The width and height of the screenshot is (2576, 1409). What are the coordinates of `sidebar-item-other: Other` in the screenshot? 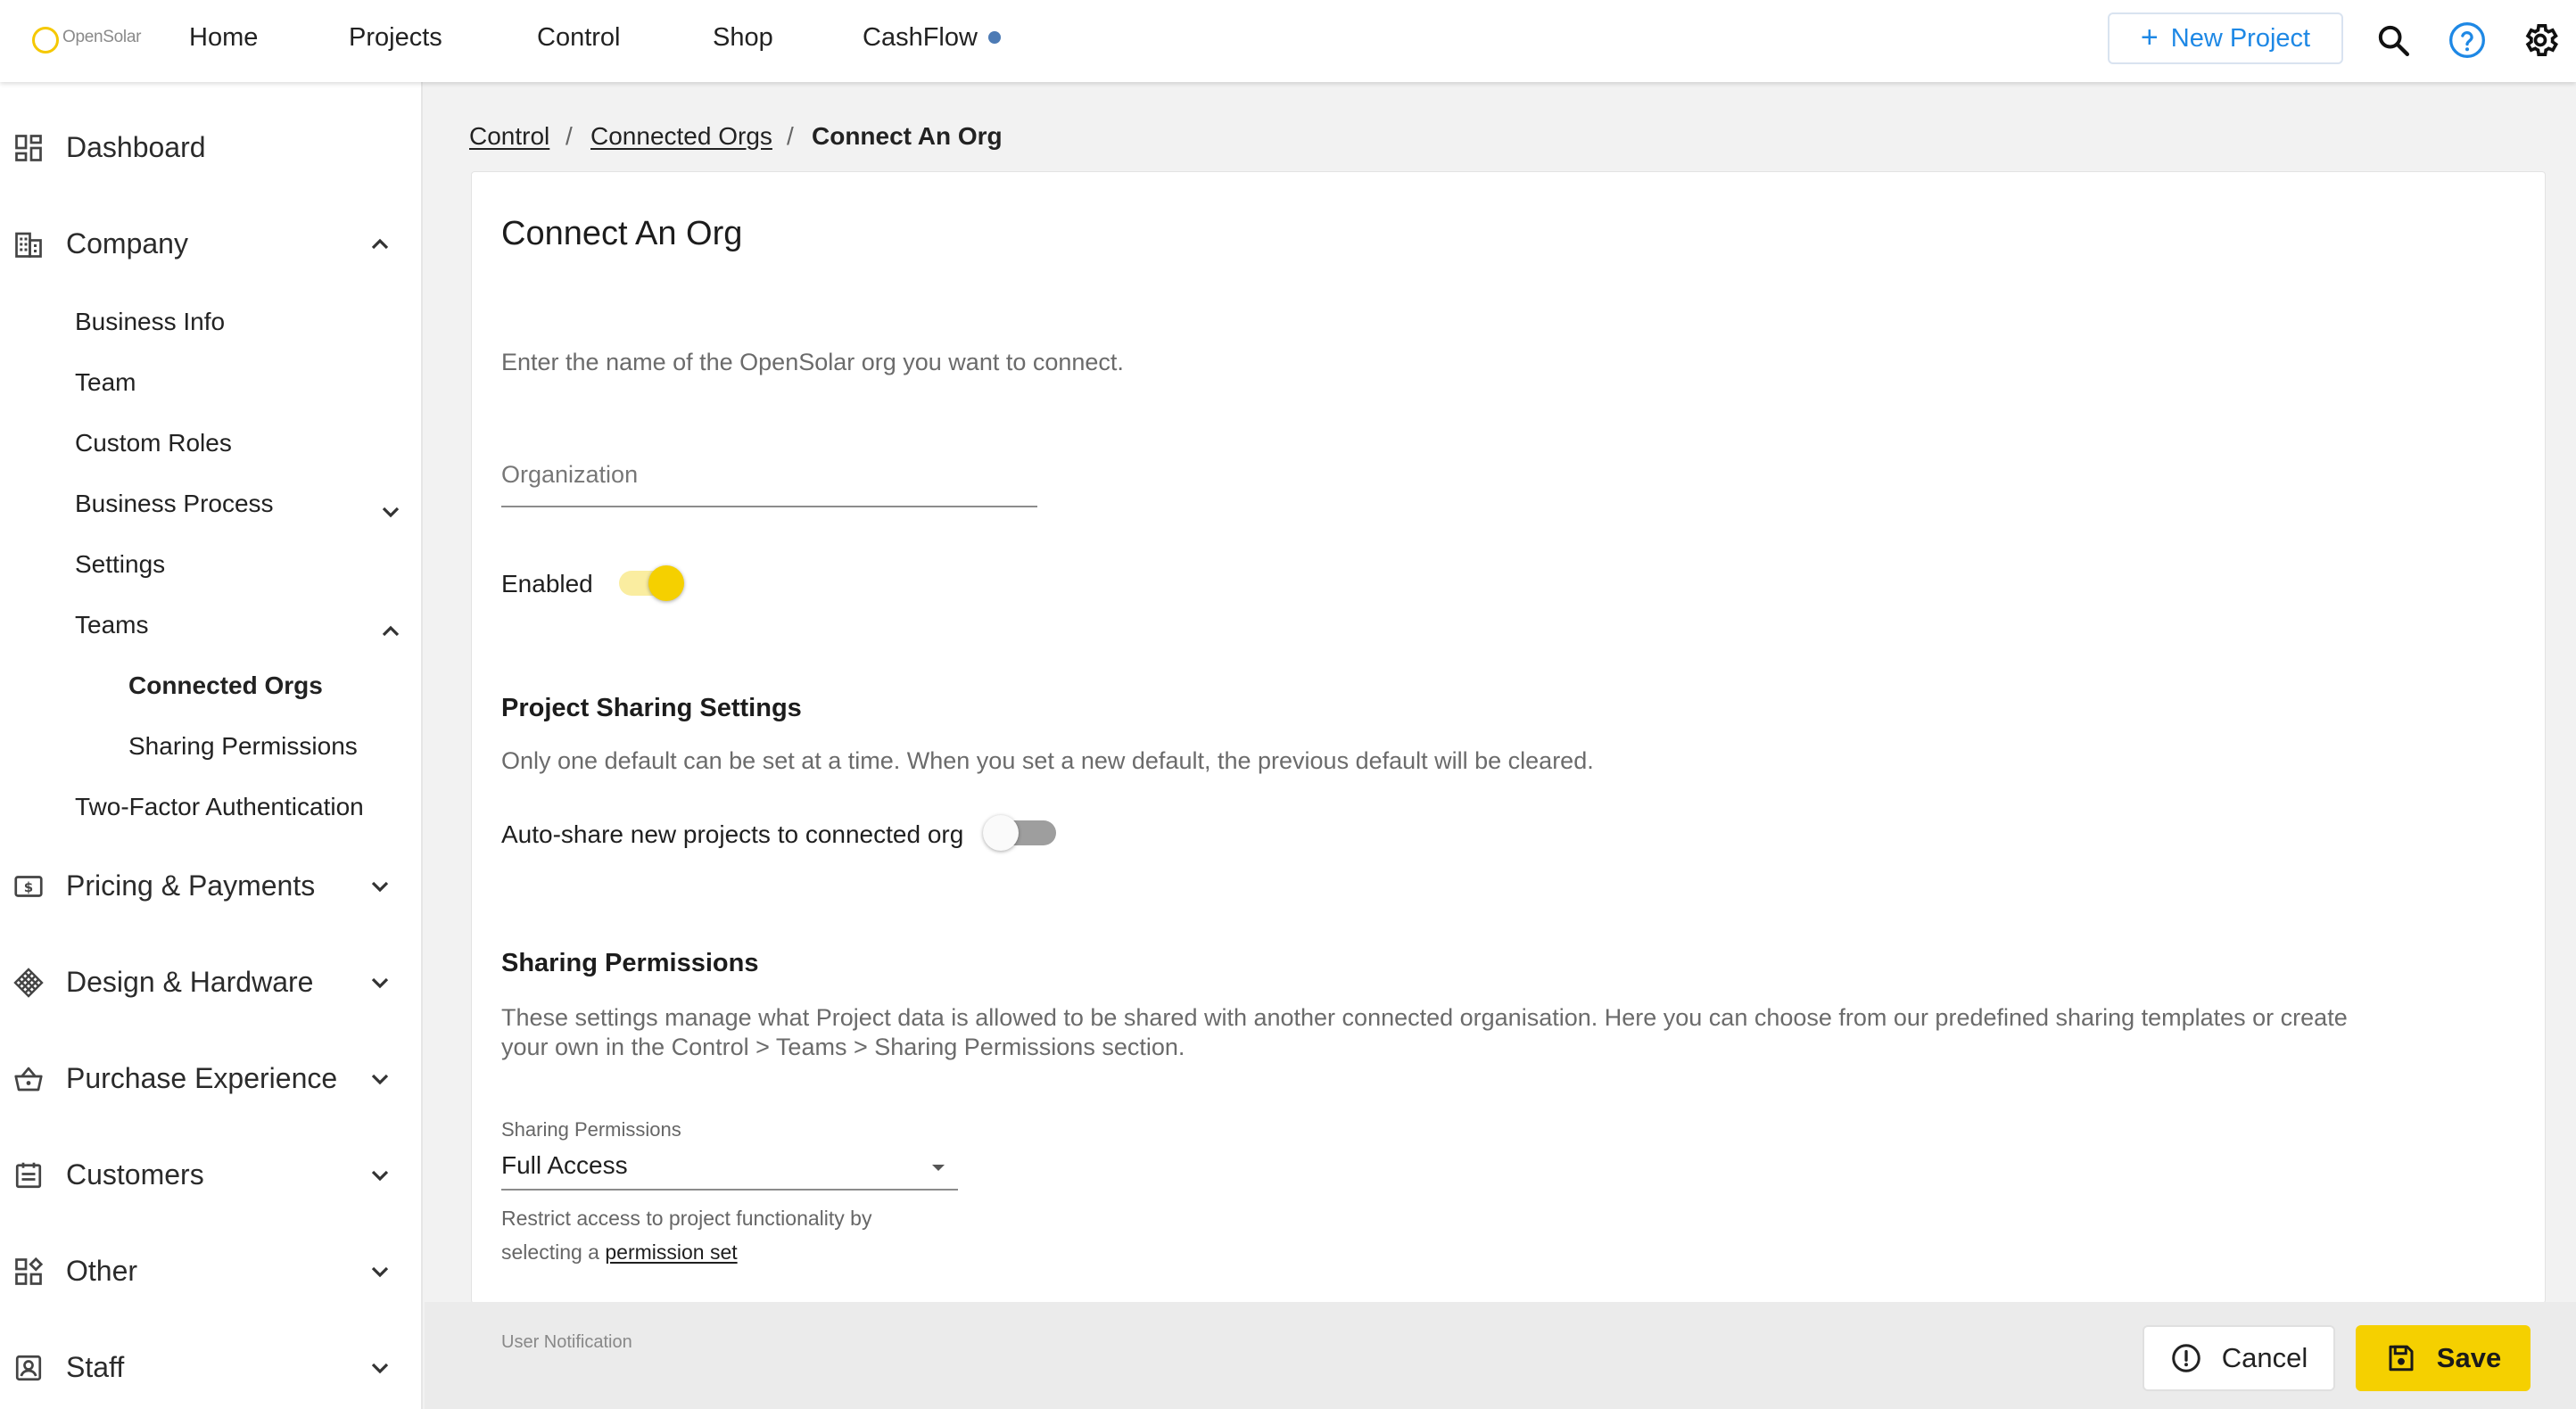 It's located at (210, 1271).